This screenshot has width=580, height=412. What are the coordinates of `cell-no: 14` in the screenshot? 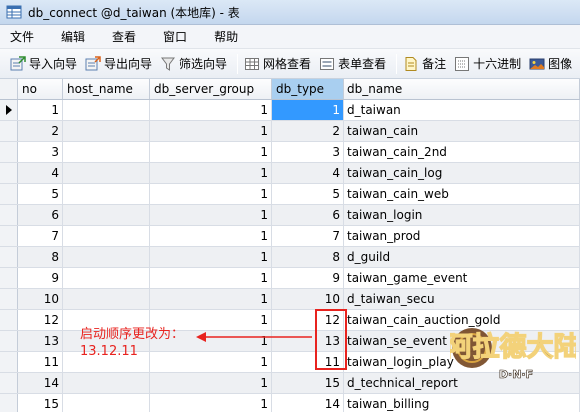 It's located at (40, 383).